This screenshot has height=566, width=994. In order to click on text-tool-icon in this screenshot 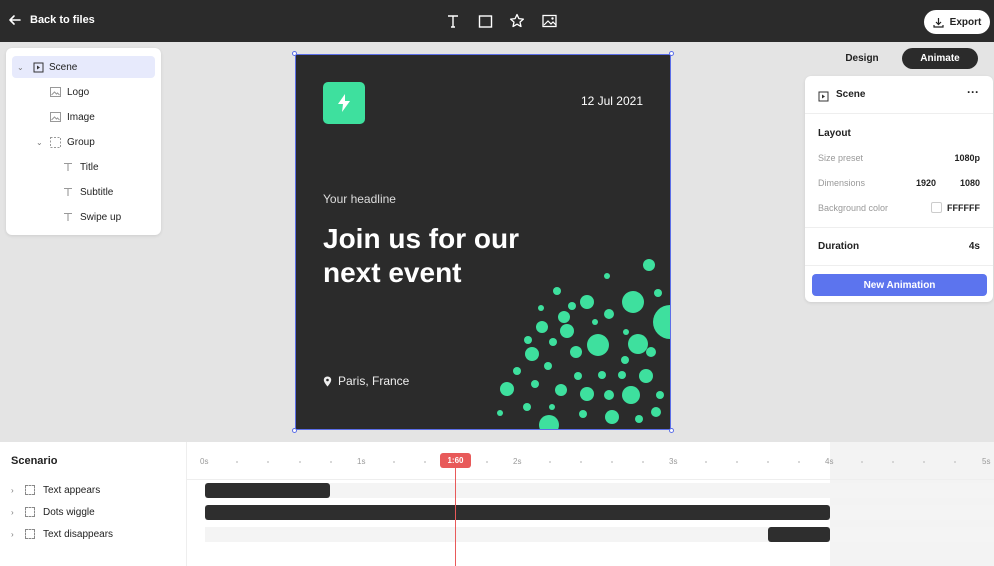, I will do `click(453, 21)`.